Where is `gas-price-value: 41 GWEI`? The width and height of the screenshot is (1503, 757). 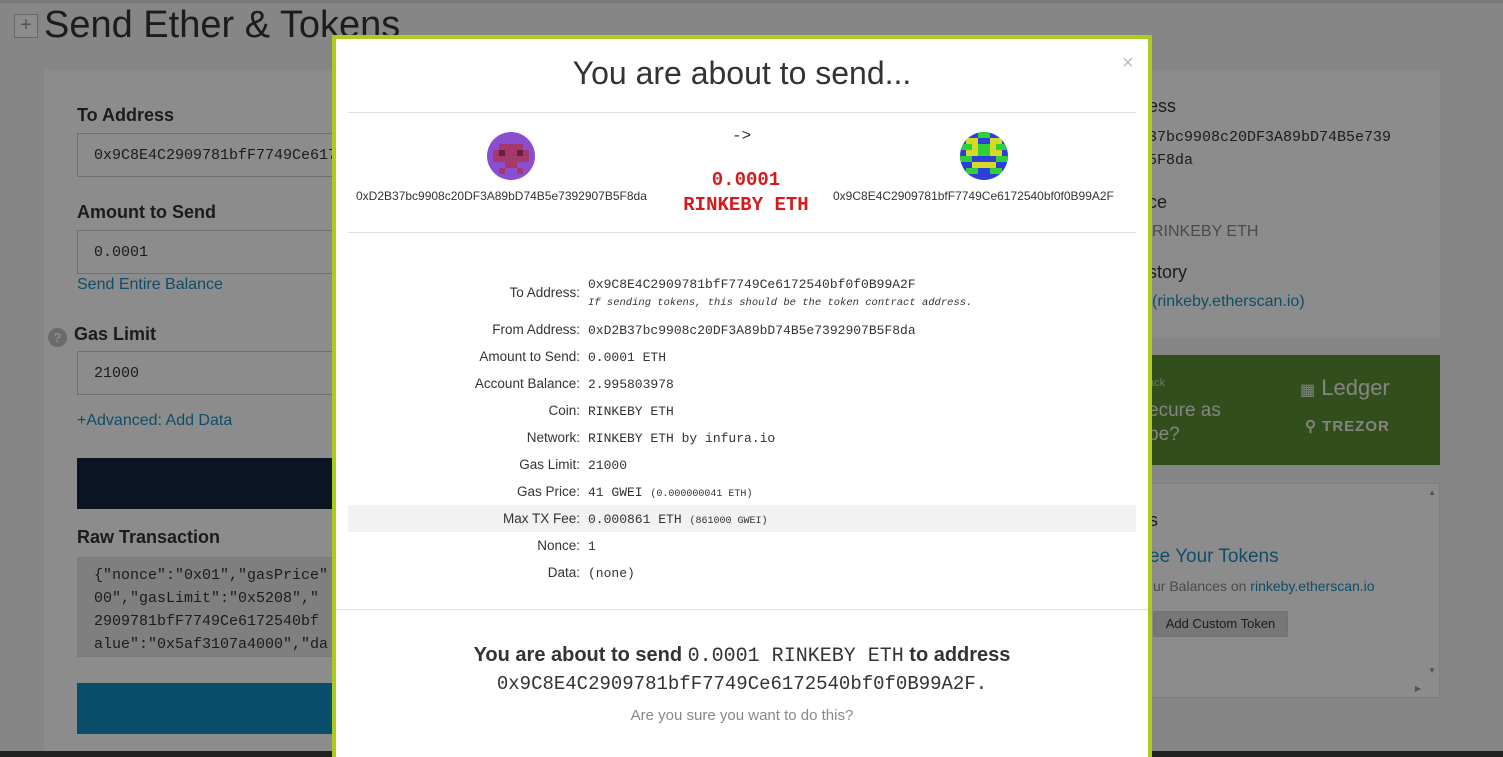 gas-price-value: 41 GWEI is located at coordinates (615, 492).